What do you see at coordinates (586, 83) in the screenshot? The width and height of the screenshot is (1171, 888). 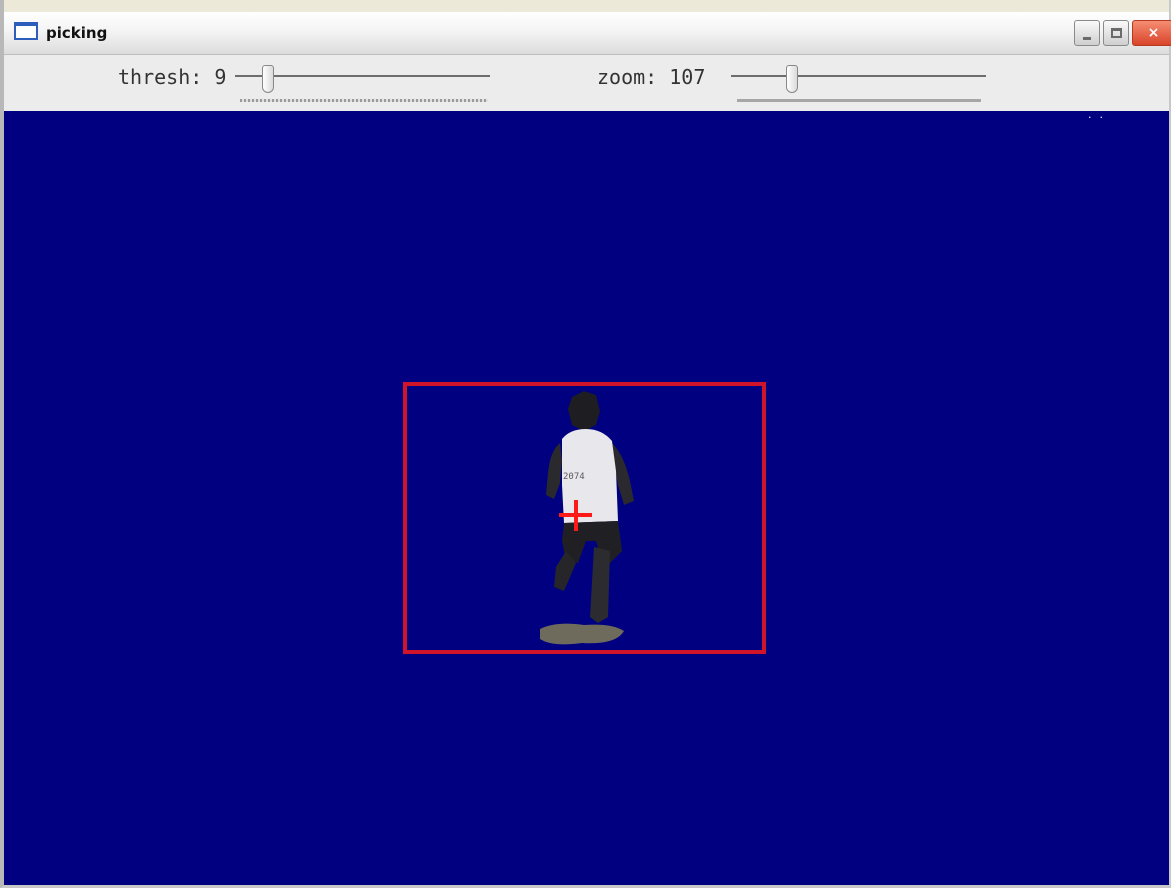 I see `trackbar-panel: thresh: 9 zoom: 107` at bounding box center [586, 83].